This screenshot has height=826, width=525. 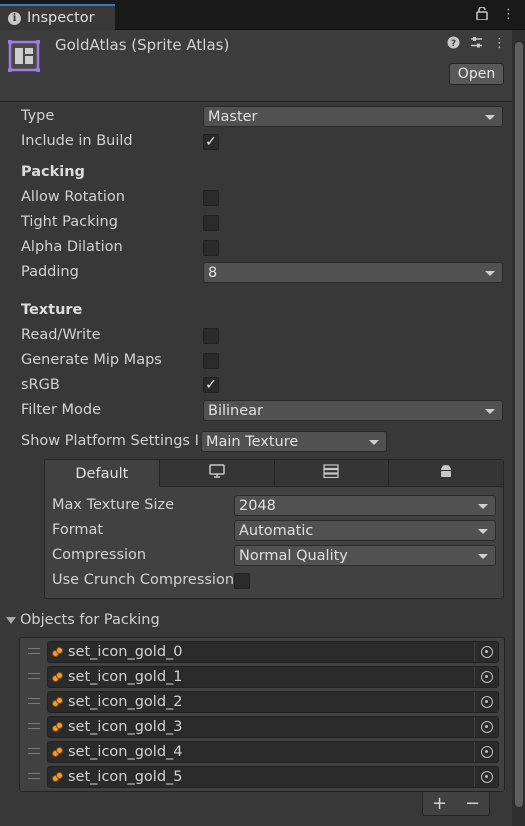 What do you see at coordinates (211, 142) in the screenshot?
I see `include-in-build-checkbox: ✓` at bounding box center [211, 142].